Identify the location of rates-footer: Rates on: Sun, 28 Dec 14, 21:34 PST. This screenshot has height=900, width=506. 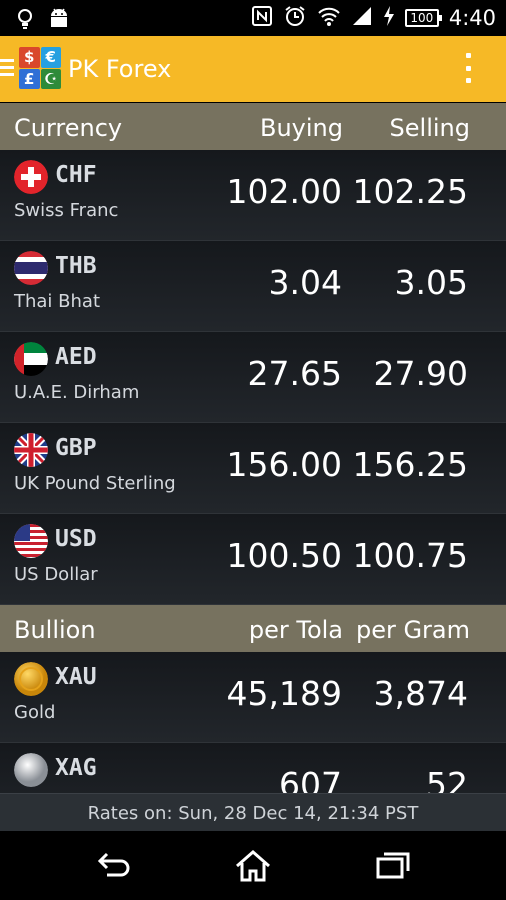
(253, 812).